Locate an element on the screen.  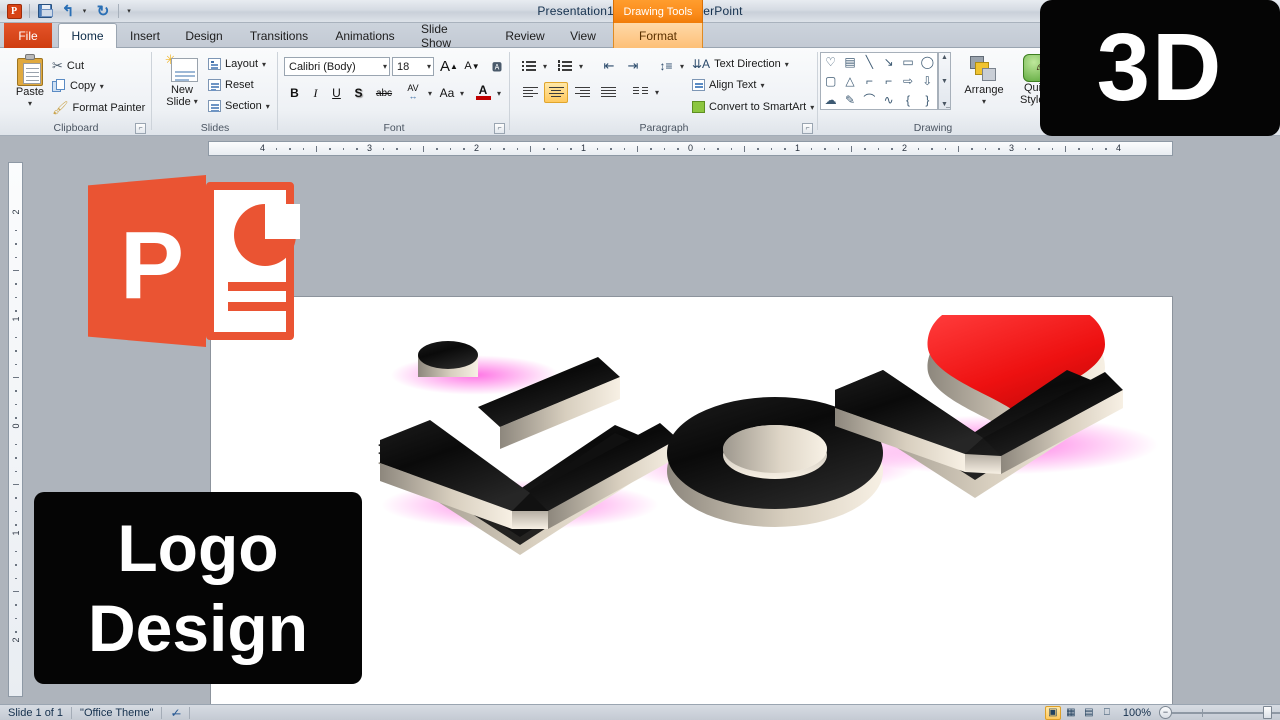
strikethrough-button: abc is located at coordinates (384, 93).